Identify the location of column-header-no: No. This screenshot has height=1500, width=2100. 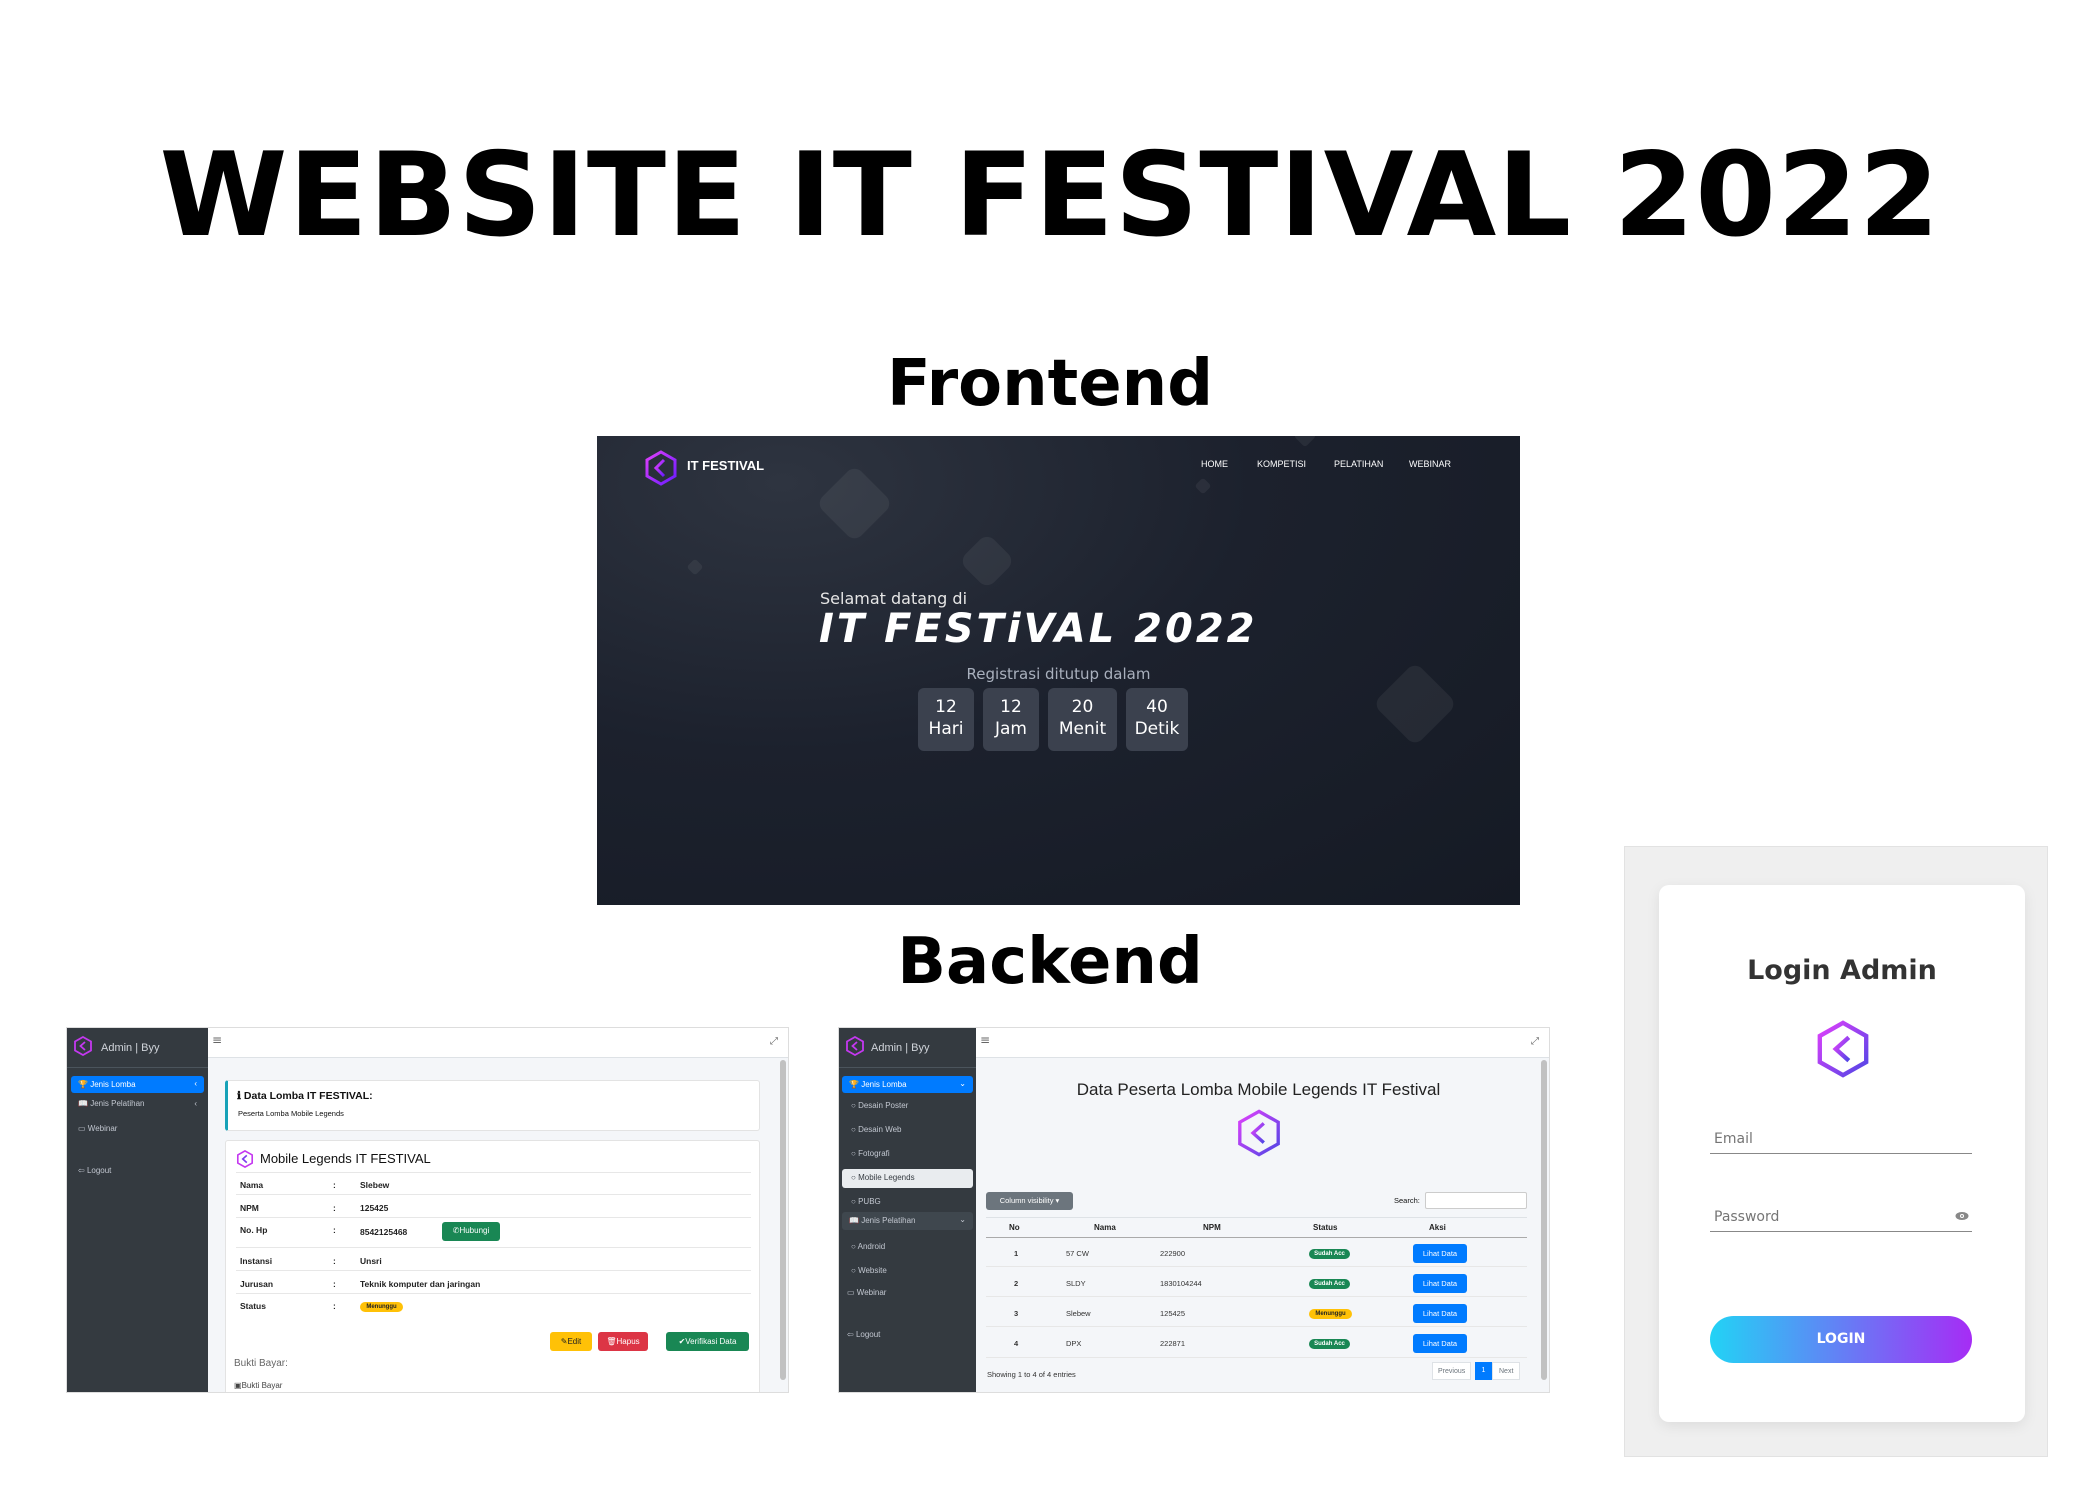
(1014, 1227).